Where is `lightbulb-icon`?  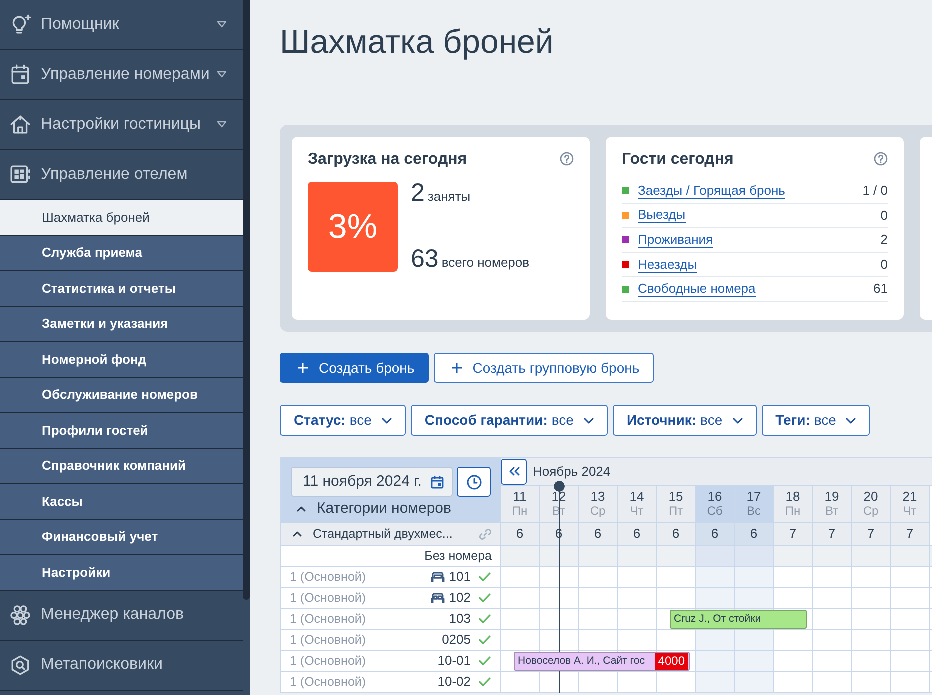
lightbulb-icon is located at coordinates (20, 24).